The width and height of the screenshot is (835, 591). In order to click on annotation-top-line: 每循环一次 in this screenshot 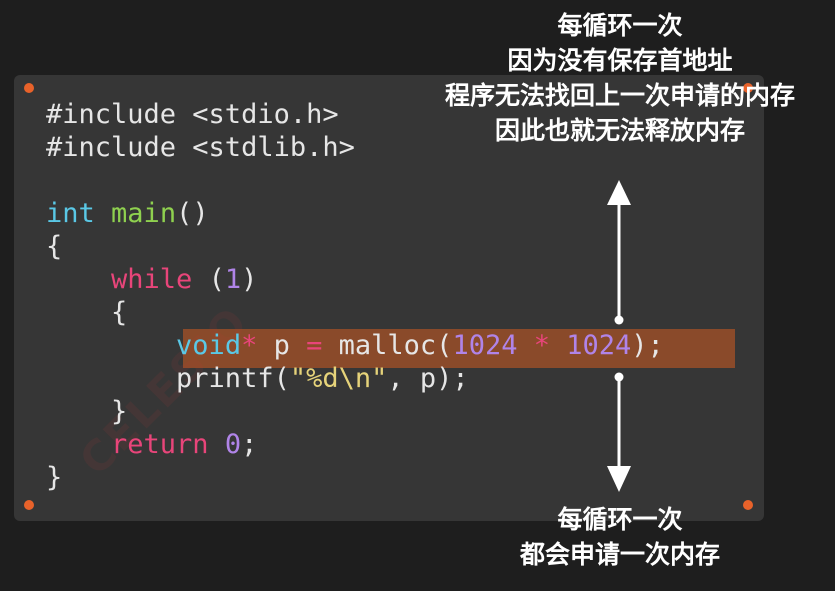, I will do `click(620, 25)`.